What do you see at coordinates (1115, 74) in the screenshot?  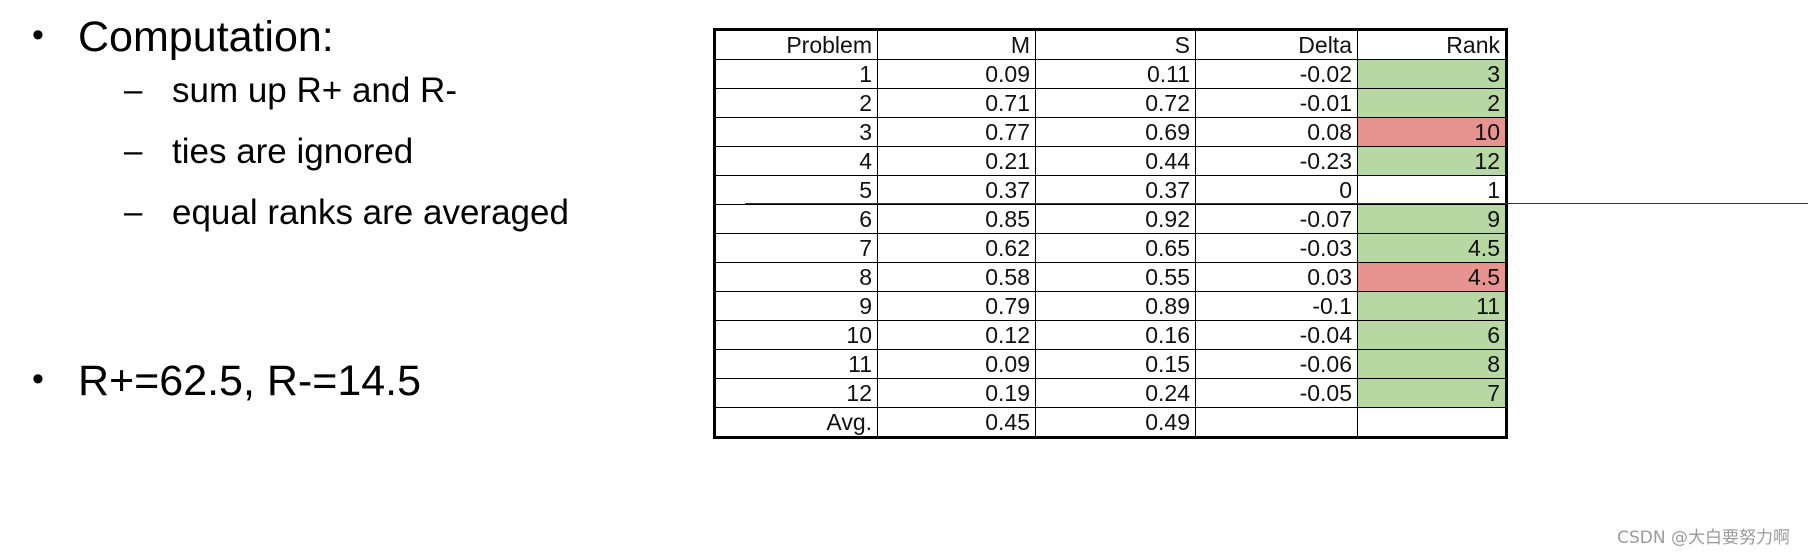 I see `cell-s: 0.11` at bounding box center [1115, 74].